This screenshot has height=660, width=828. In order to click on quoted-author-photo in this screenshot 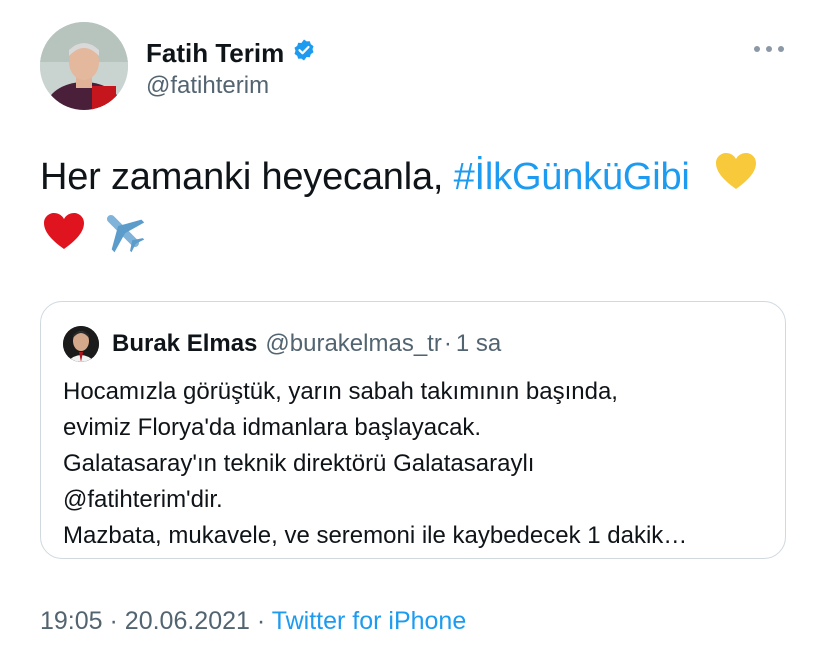, I will do `click(81, 344)`.